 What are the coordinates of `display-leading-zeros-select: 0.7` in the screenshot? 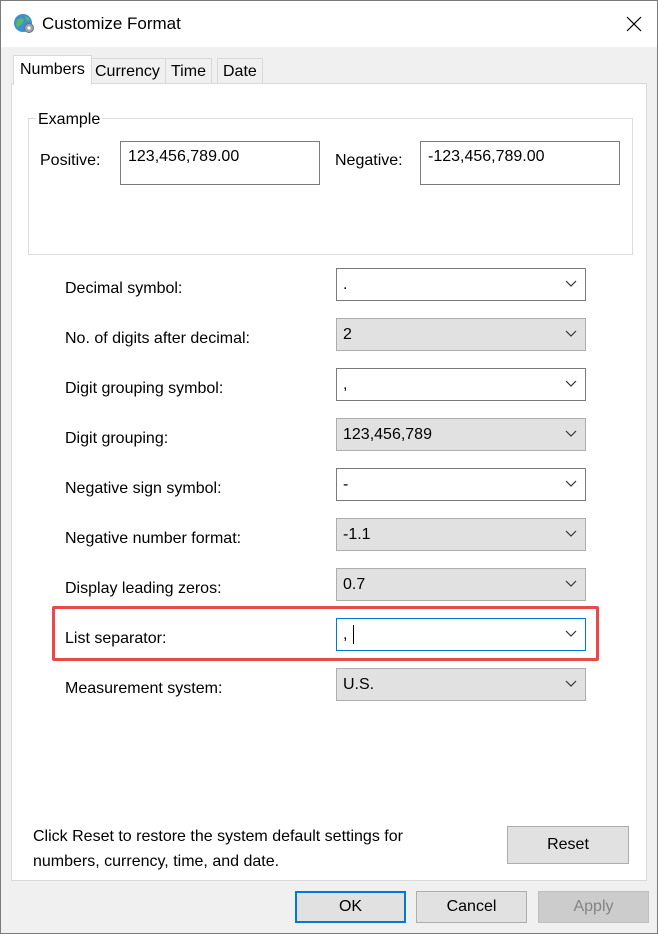 It's located at (461, 584).